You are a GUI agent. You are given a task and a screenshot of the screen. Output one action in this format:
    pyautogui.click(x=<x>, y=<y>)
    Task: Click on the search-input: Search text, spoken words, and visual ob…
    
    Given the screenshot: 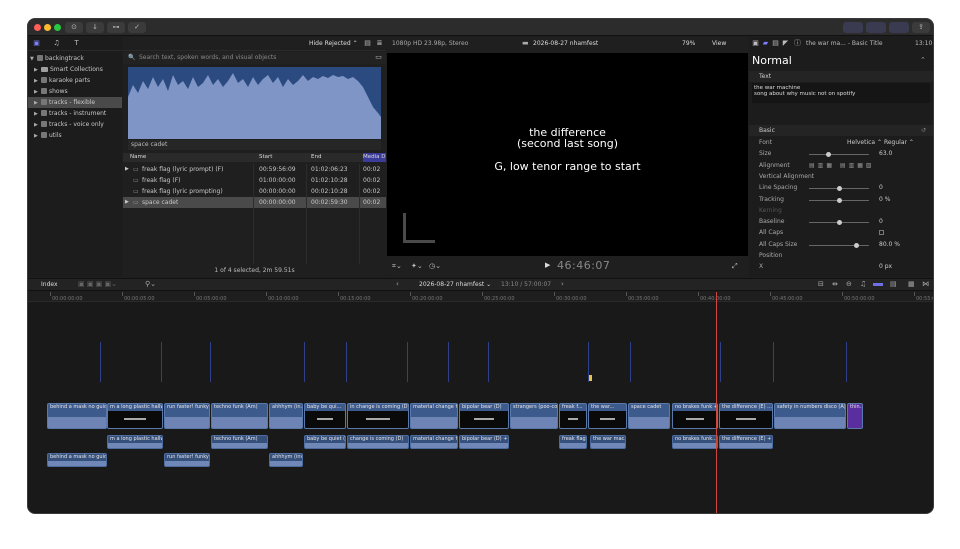 What is the action you would take?
    pyautogui.click(x=207, y=57)
    